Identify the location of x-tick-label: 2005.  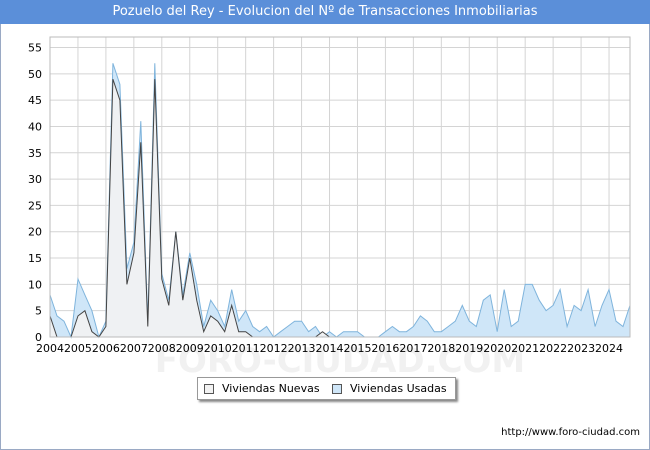
(78, 348).